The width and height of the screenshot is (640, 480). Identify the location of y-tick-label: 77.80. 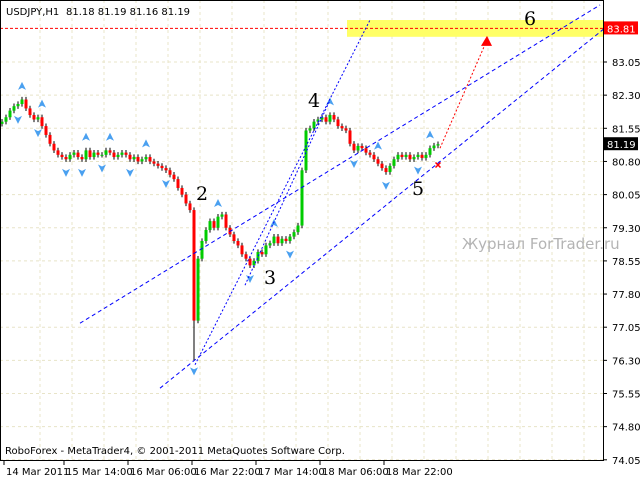
(626, 295).